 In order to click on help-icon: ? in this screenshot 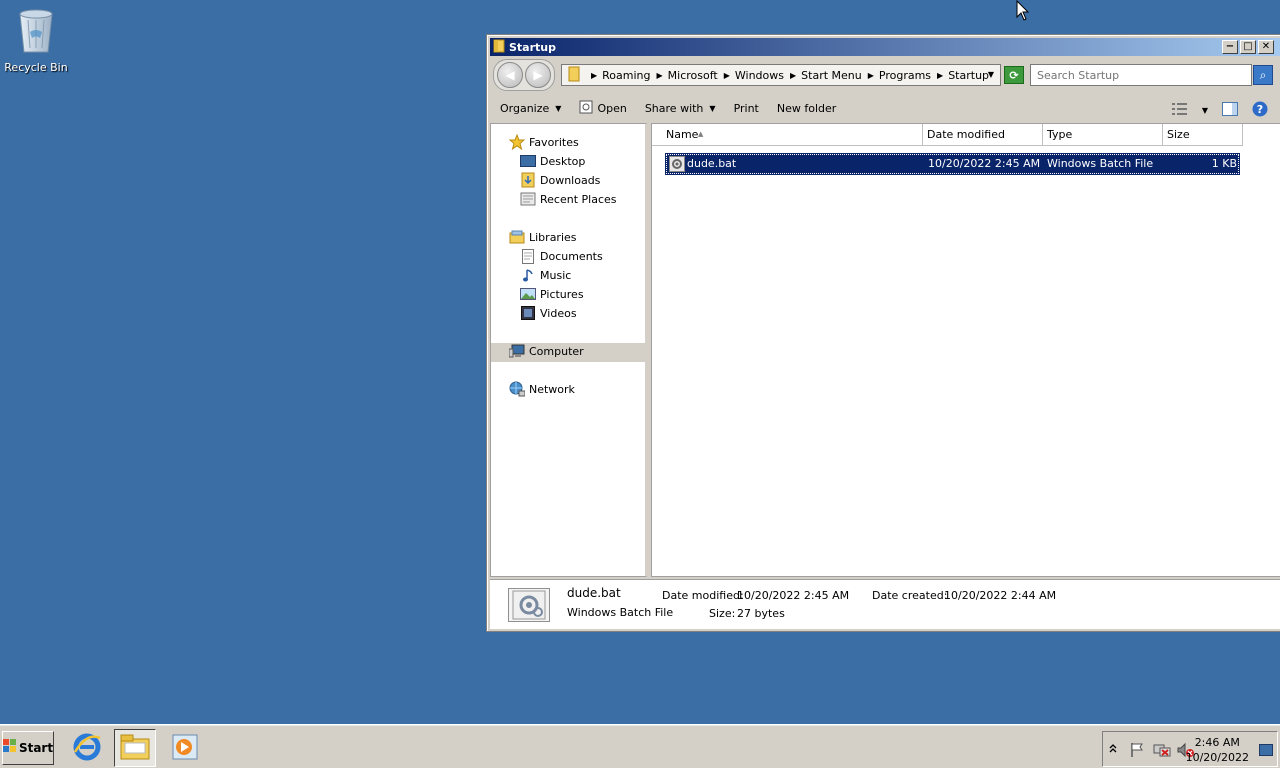, I will do `click(1260, 110)`.